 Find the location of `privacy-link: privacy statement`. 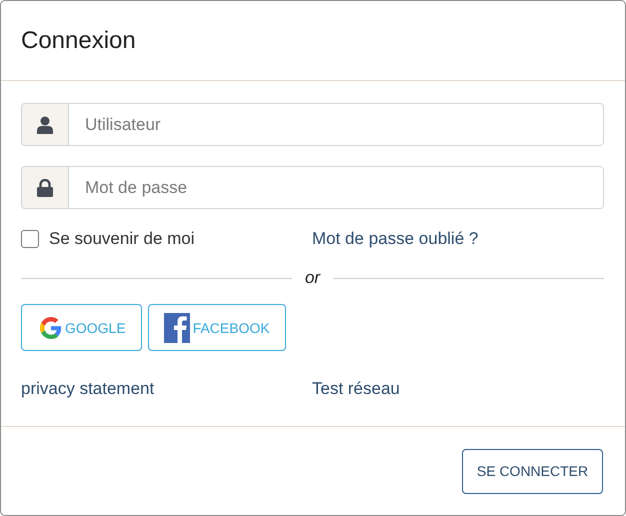

privacy-link: privacy statement is located at coordinates (87, 389).